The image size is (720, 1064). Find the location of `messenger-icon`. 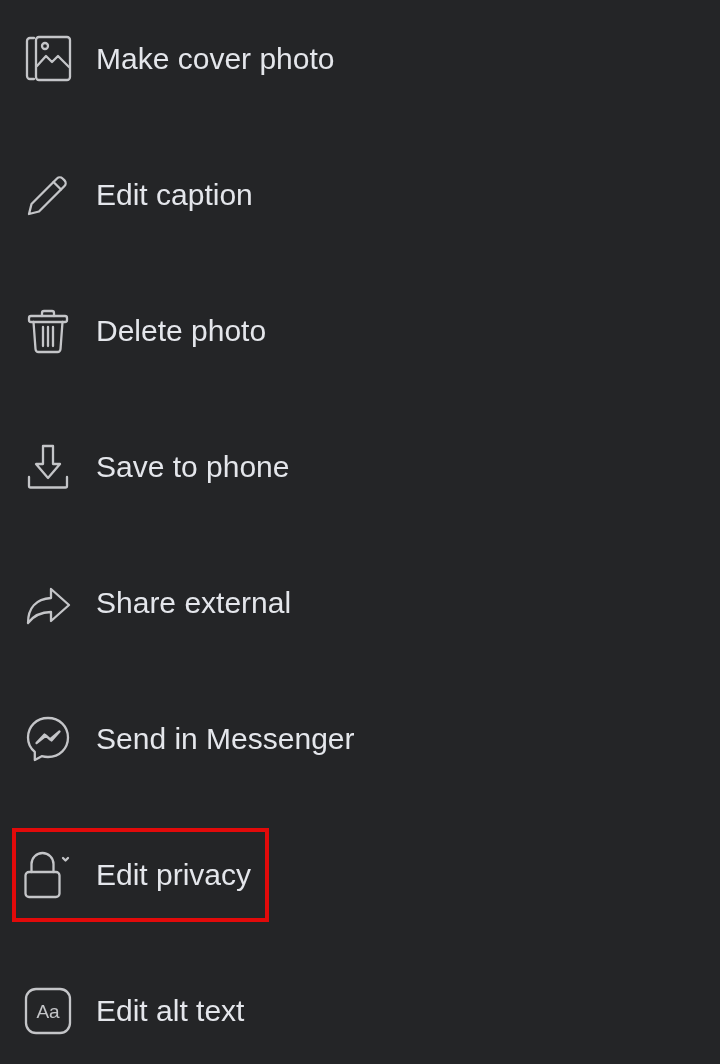

messenger-icon is located at coordinates (48, 739).